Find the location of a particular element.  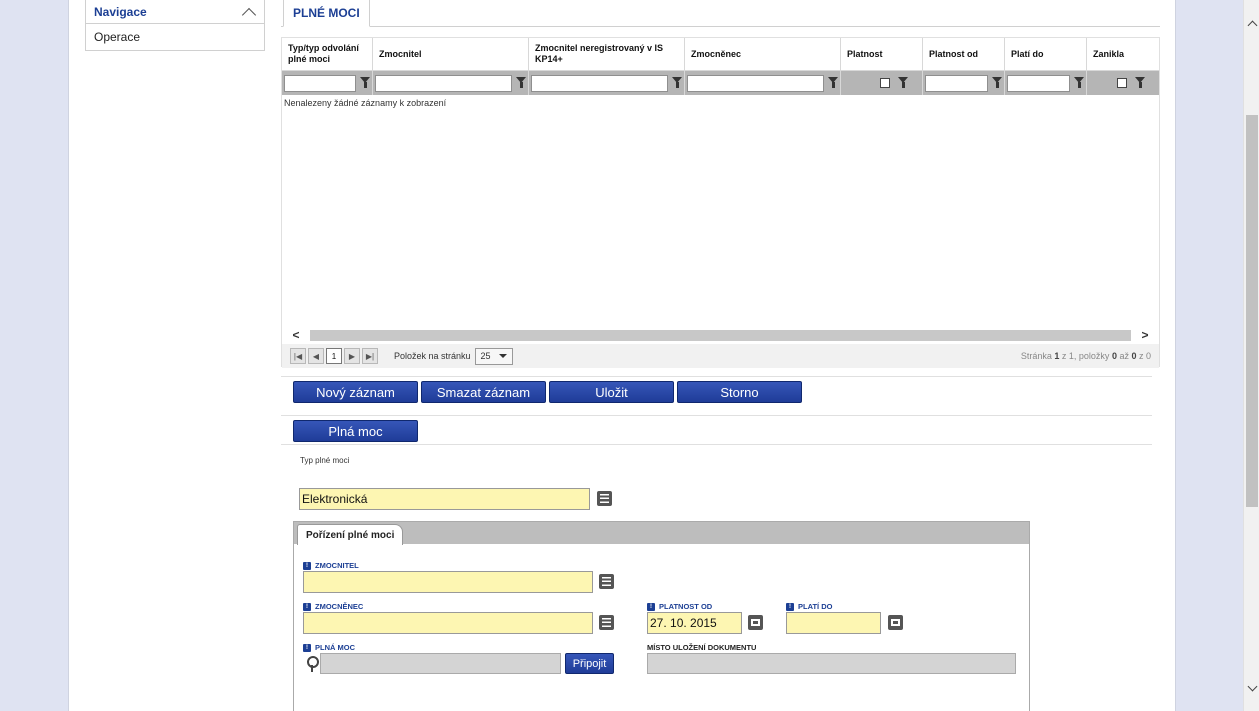

vertical-scrollbar is located at coordinates (1251, 355).